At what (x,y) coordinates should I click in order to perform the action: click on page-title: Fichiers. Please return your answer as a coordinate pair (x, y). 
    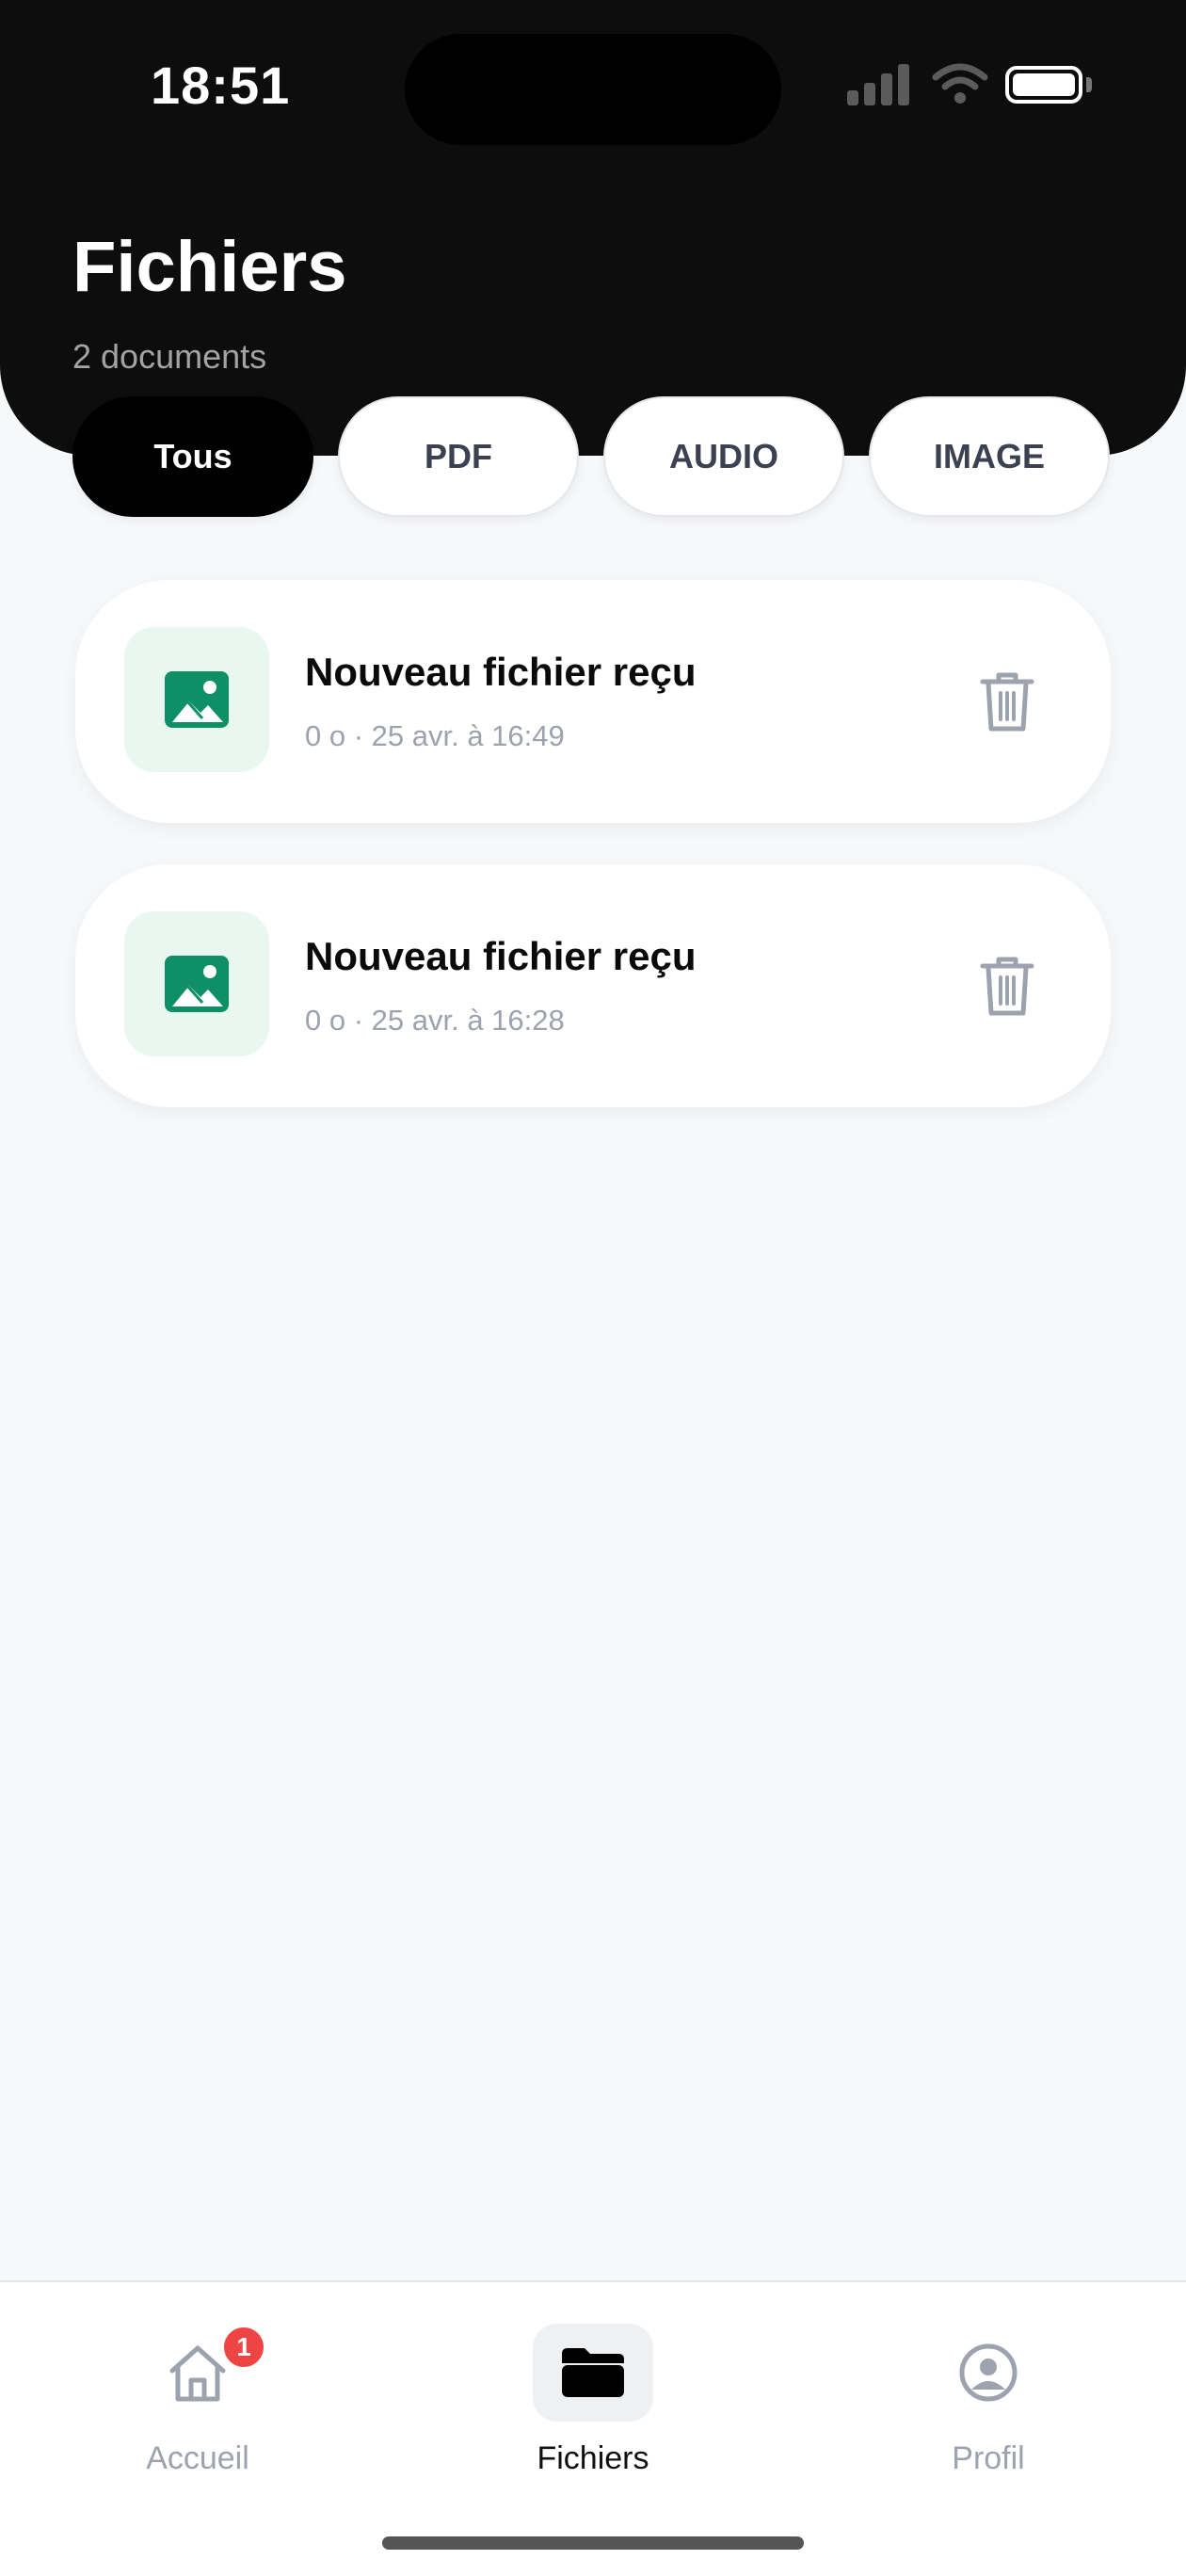
    Looking at the image, I should click on (209, 267).